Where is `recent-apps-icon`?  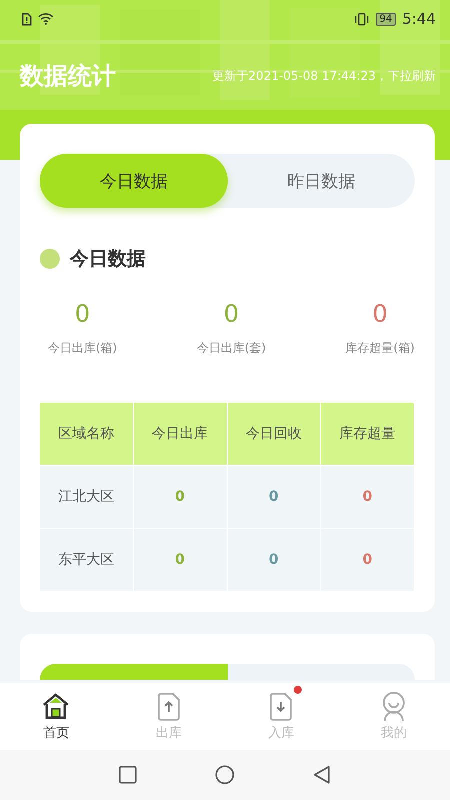
recent-apps-icon is located at coordinates (128, 775).